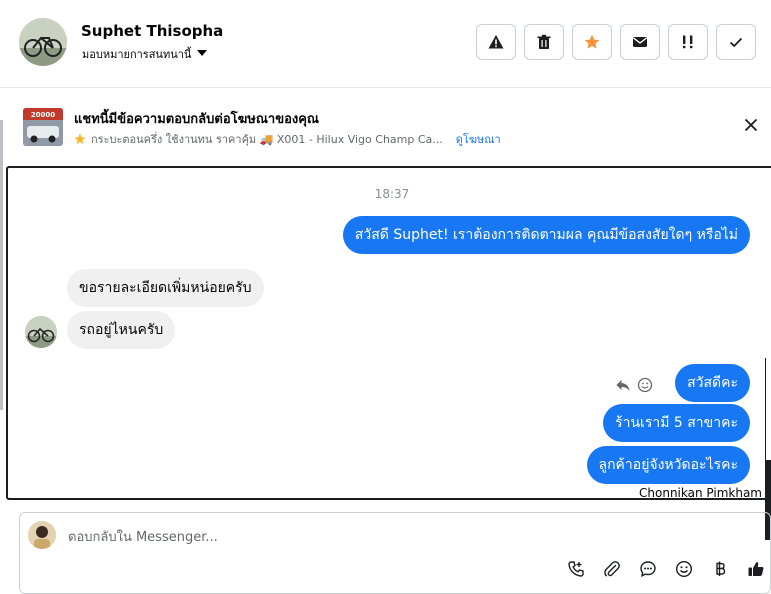 The image size is (771, 594). I want to click on ad-thumbnail: 20000, so click(43, 127).